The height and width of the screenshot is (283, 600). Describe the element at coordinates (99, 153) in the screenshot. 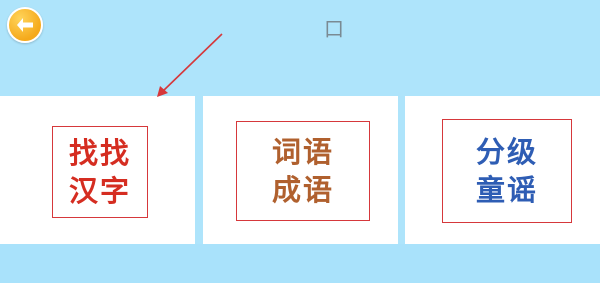

I see `card-title-line1: 找找` at that location.